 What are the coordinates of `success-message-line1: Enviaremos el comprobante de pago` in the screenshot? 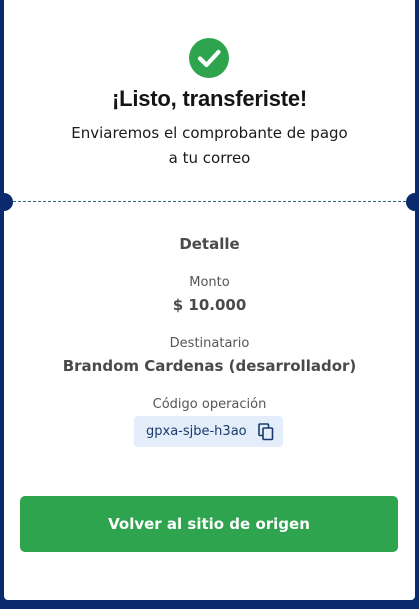 It's located at (209, 133).